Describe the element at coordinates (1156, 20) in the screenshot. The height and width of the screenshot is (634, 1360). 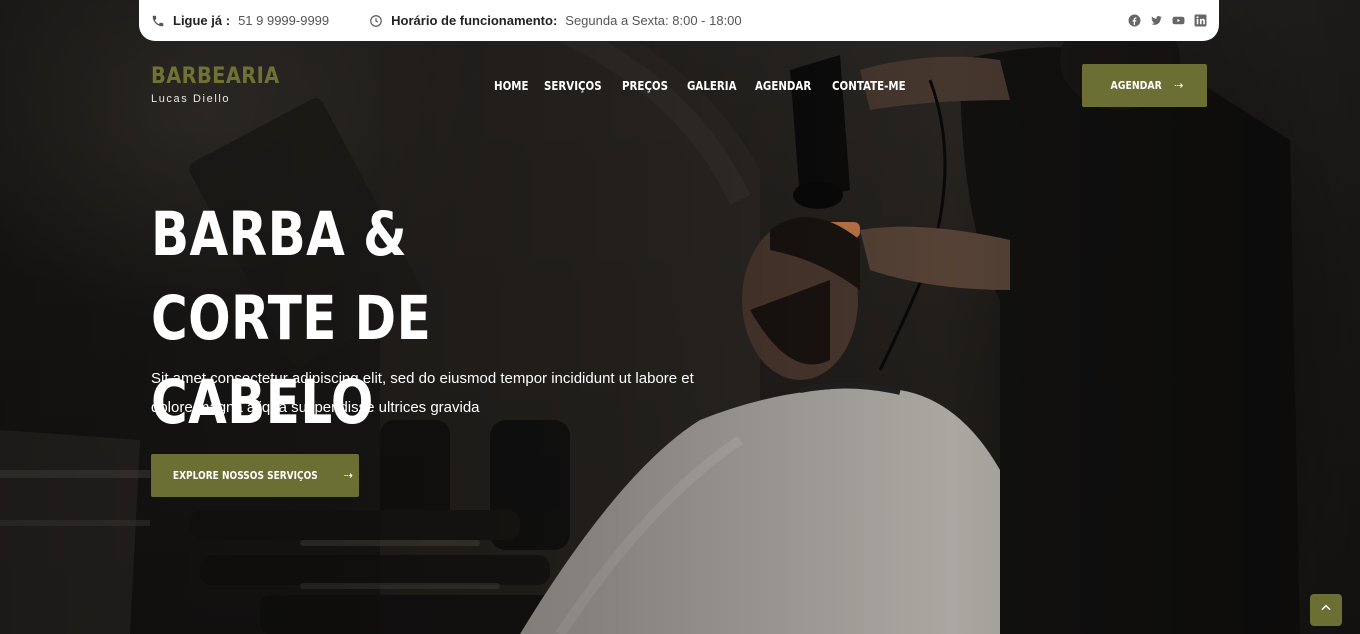
I see `twitter-icon` at that location.